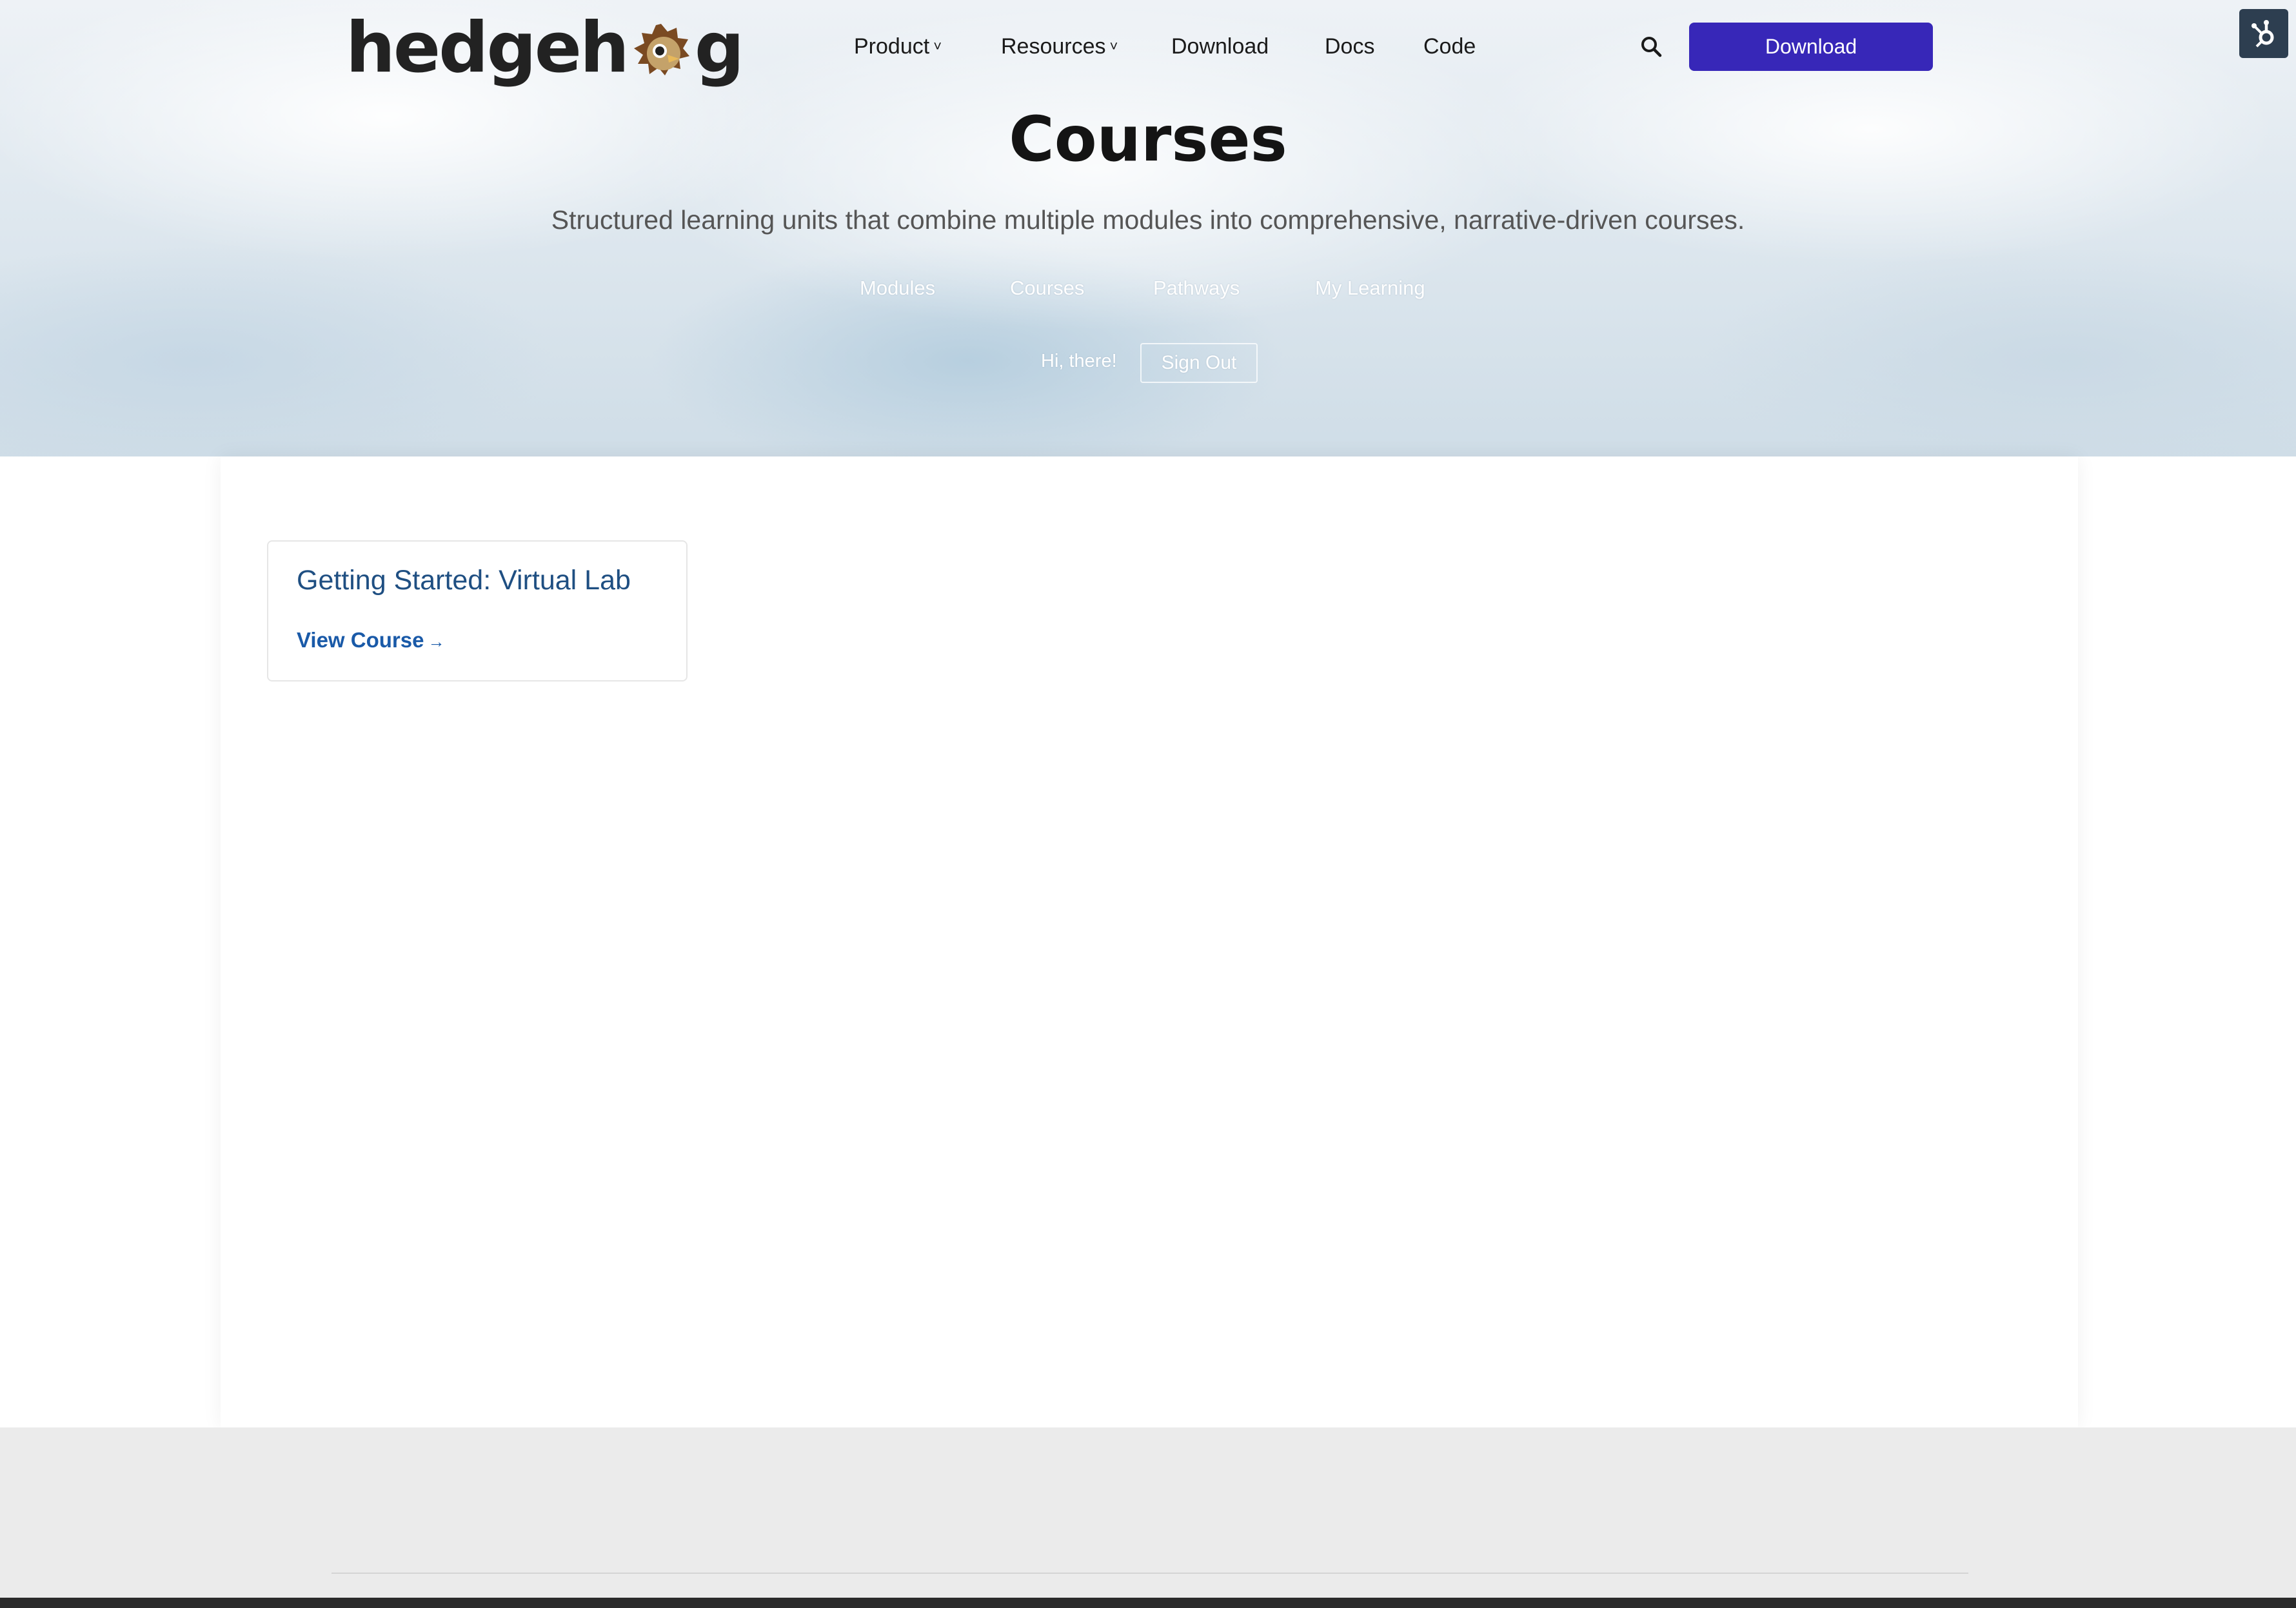 This screenshot has height=1608, width=2296. I want to click on view-course-label: View Course, so click(360, 640).